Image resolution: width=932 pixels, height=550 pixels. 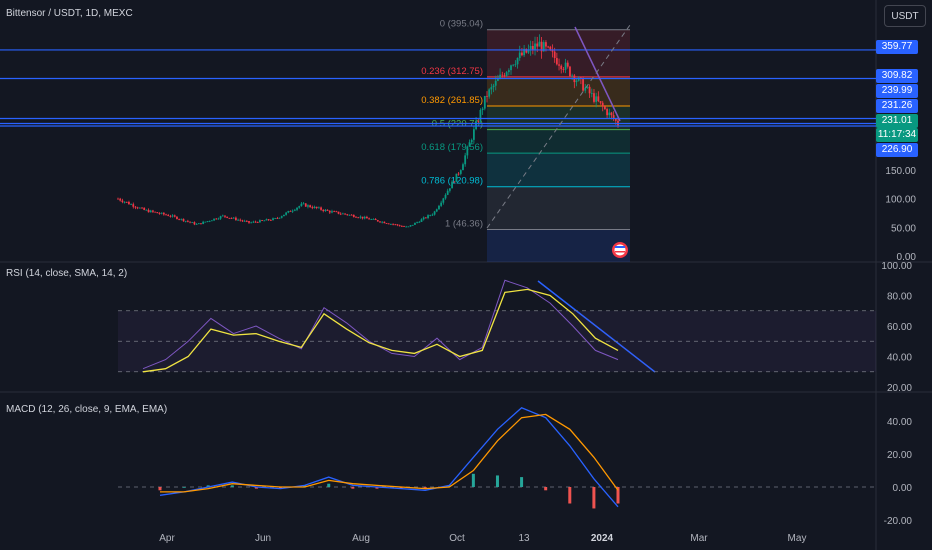 I want to click on x-axis-tick-label: Jun, so click(x=263, y=538).